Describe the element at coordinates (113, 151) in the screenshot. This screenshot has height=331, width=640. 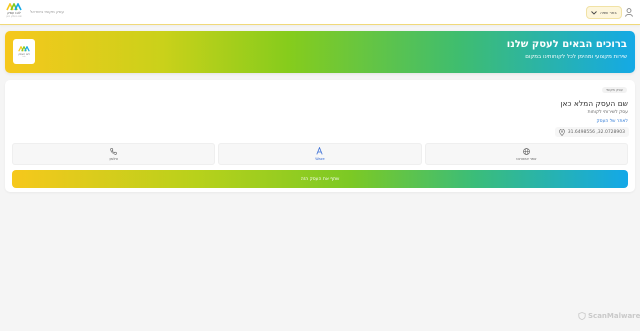
I see `phone-icon` at that location.